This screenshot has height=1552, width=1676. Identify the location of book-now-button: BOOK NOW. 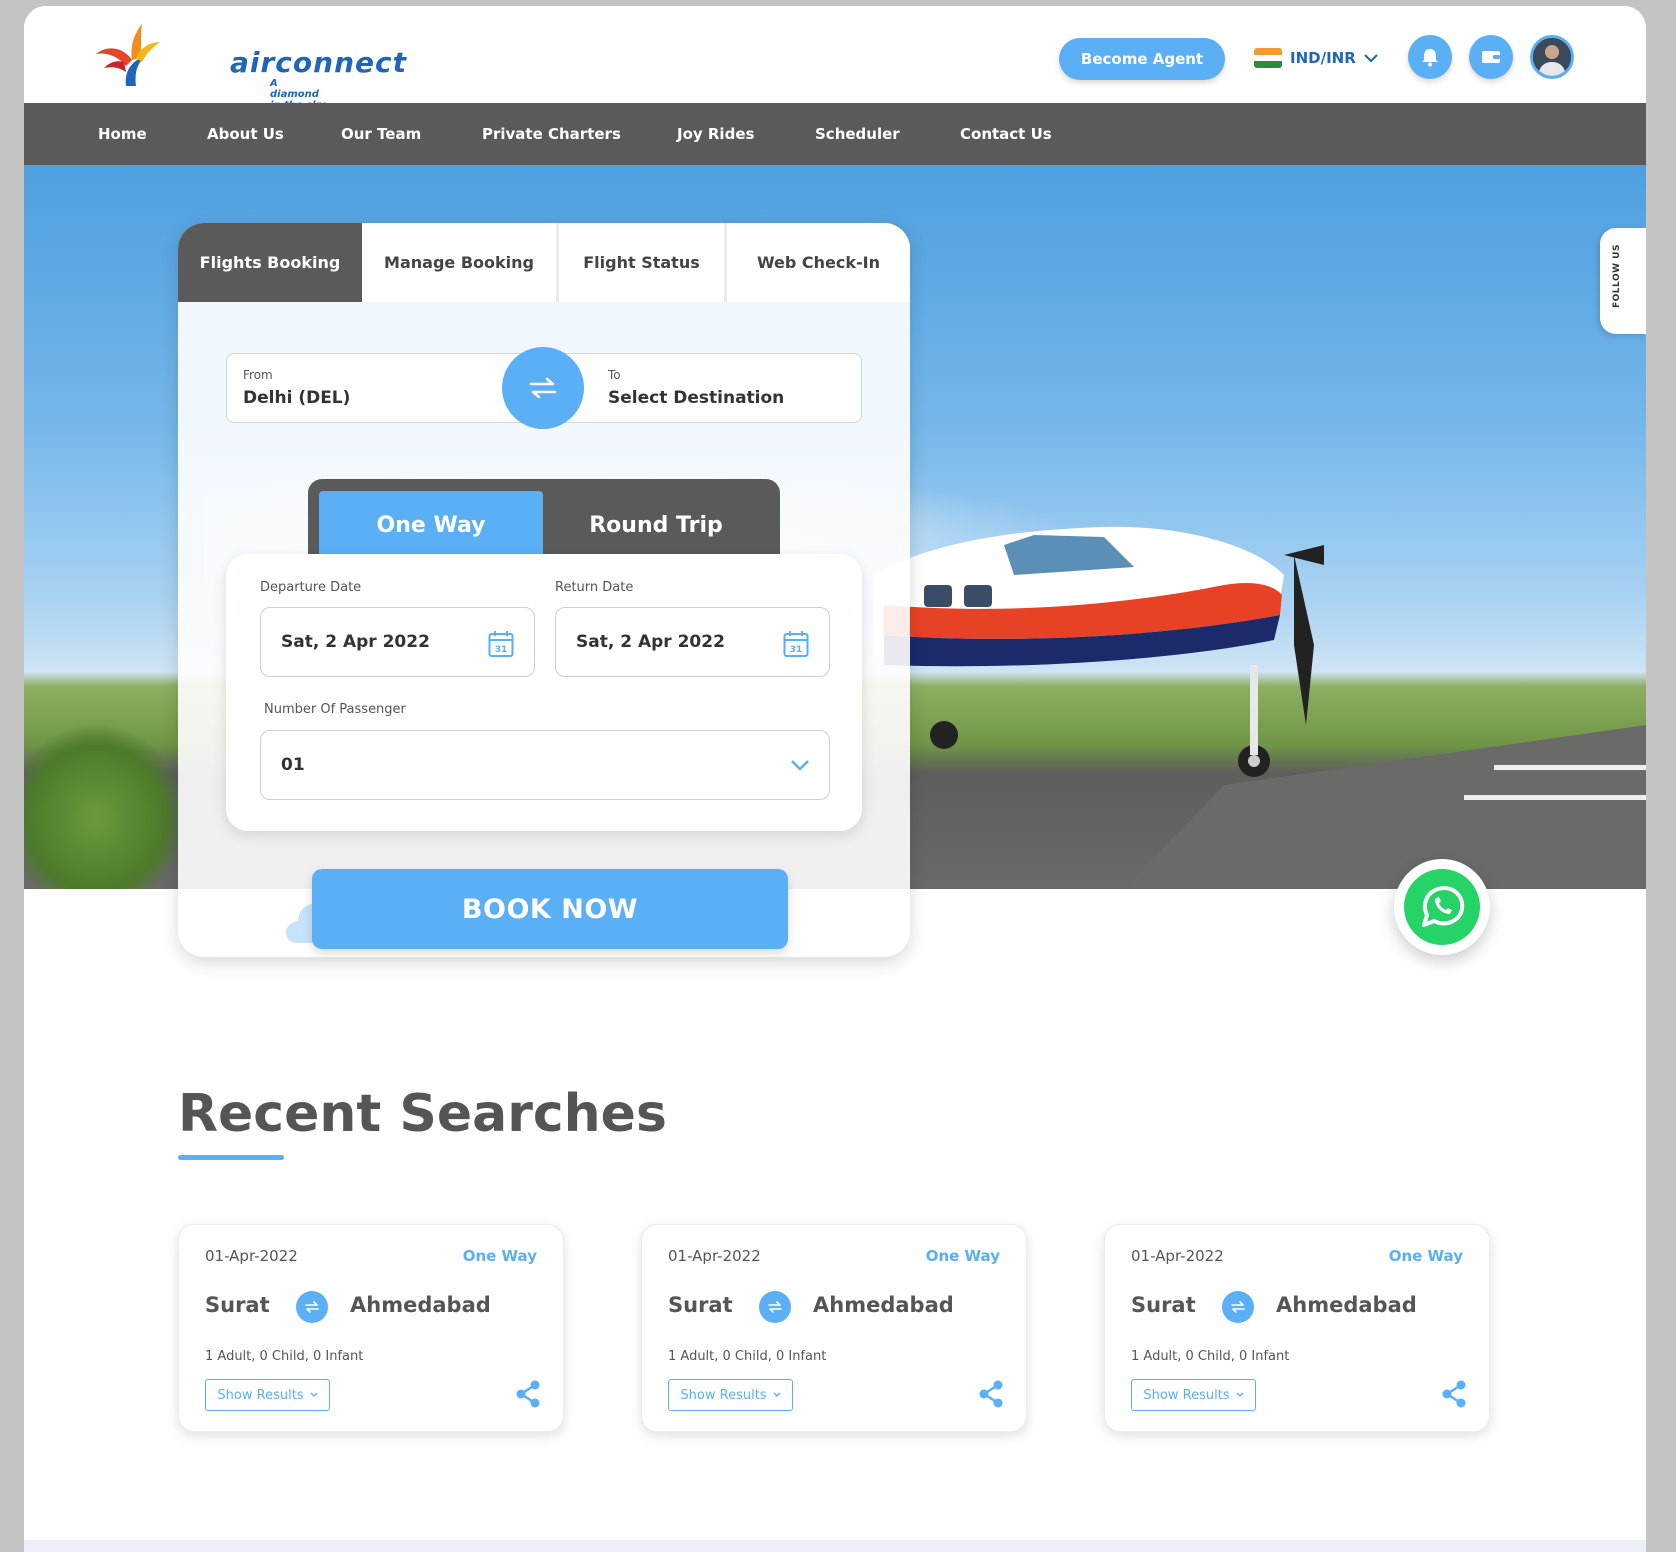
(550, 909).